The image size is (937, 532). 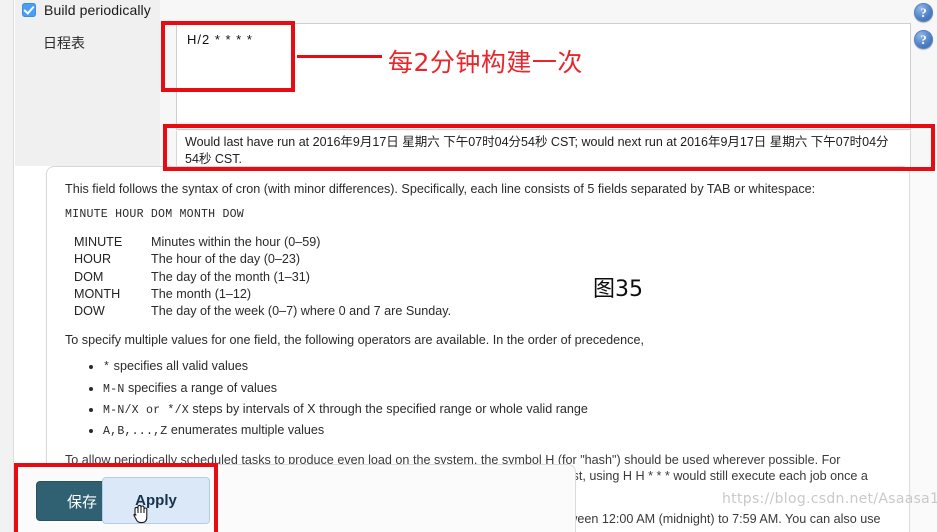 I want to click on right-gutter, so click(x=923, y=349).